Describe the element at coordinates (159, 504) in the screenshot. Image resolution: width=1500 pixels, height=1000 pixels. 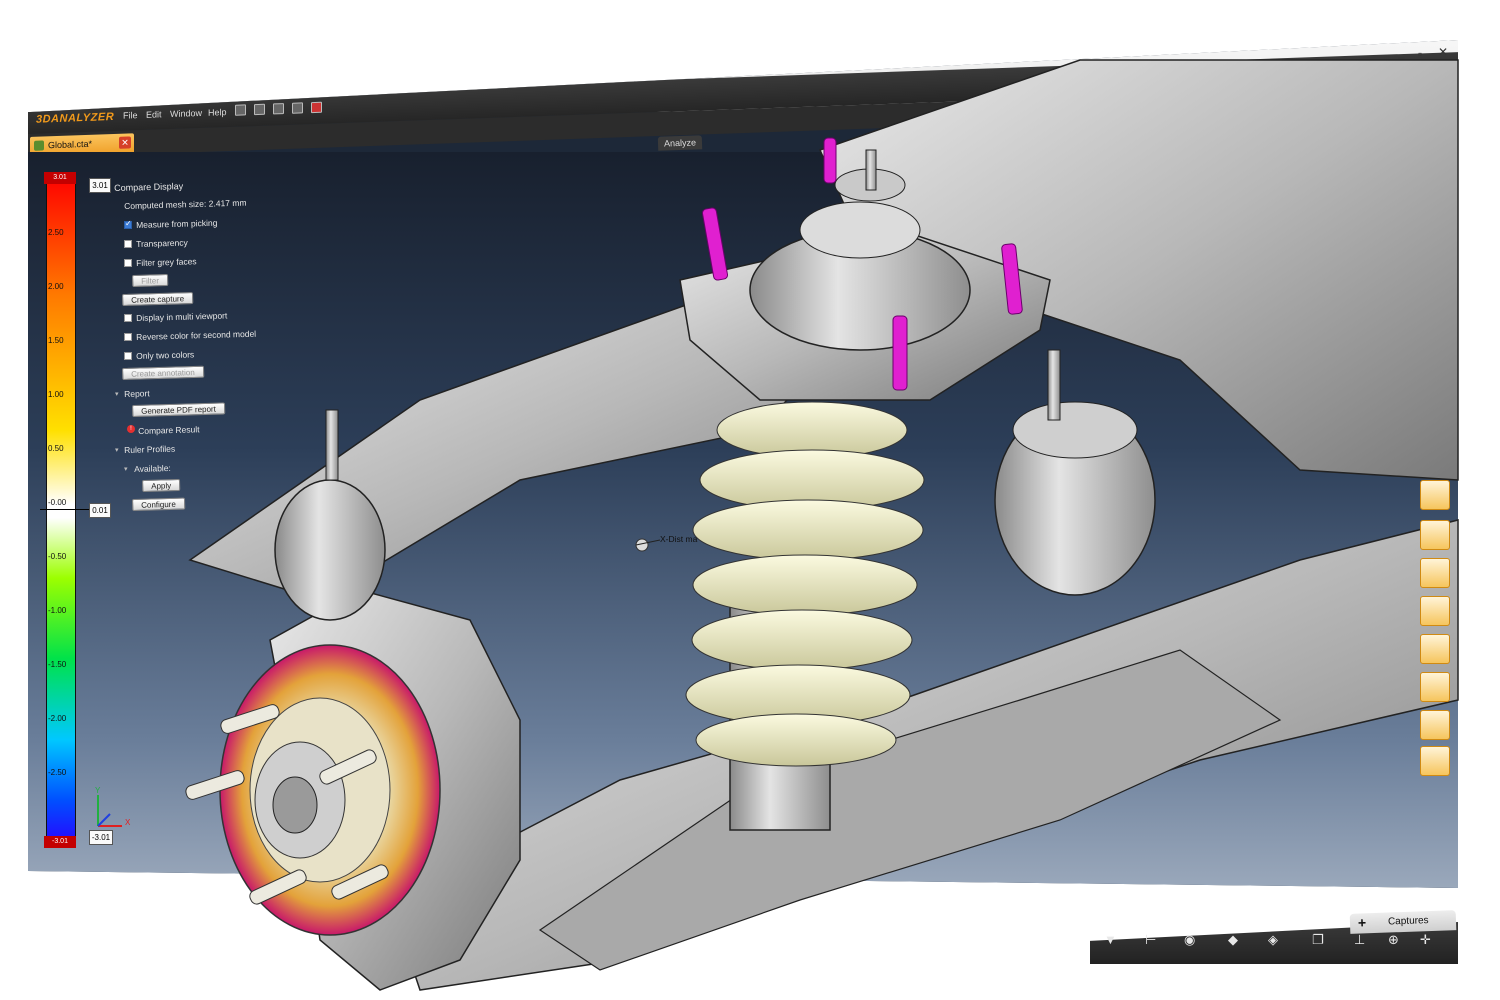
I see `configure-button: Configure` at that location.